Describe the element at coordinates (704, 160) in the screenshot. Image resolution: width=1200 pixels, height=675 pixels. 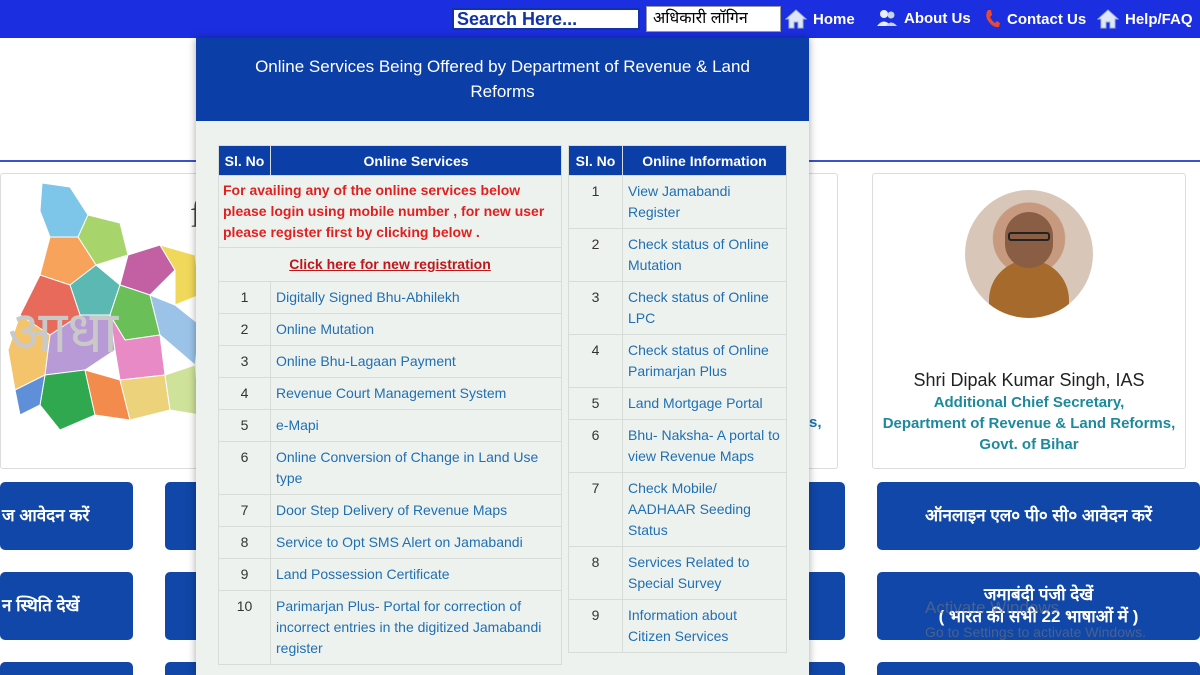
I see `information-col-name: Online Information` at that location.